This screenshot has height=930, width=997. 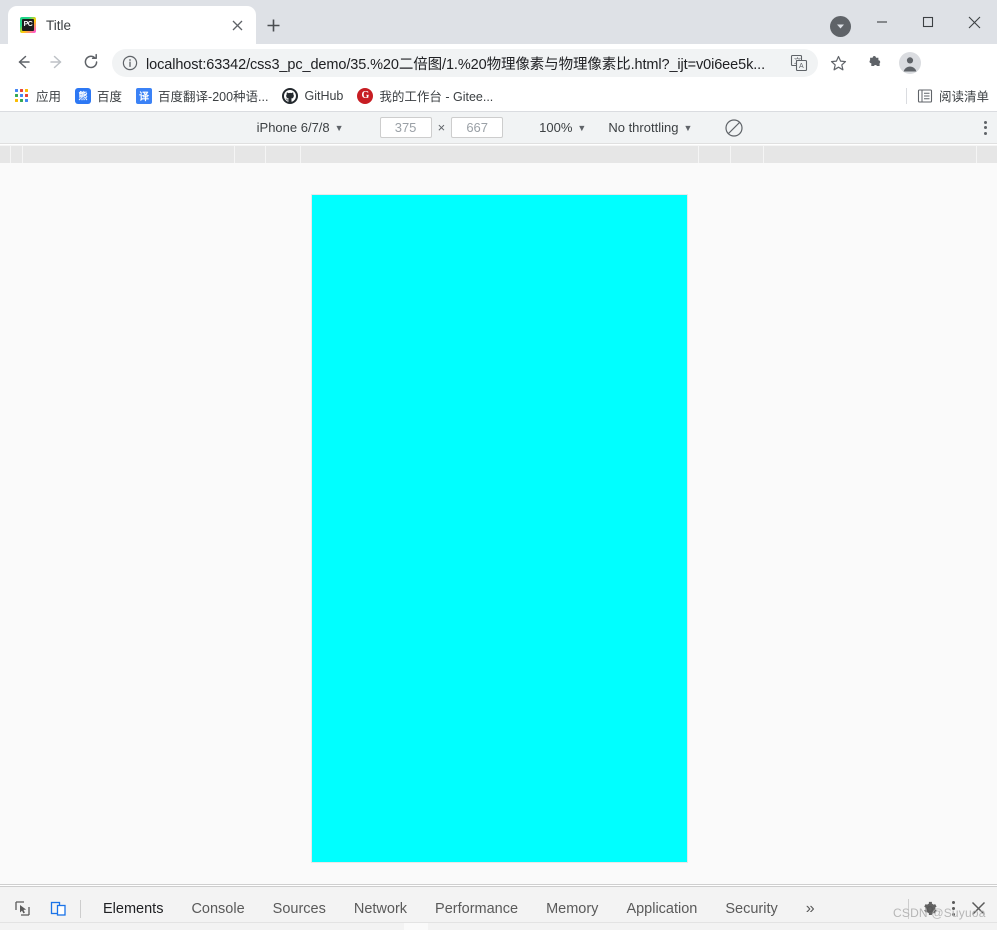 I want to click on profile-avatar-icon, so click(x=910, y=63).